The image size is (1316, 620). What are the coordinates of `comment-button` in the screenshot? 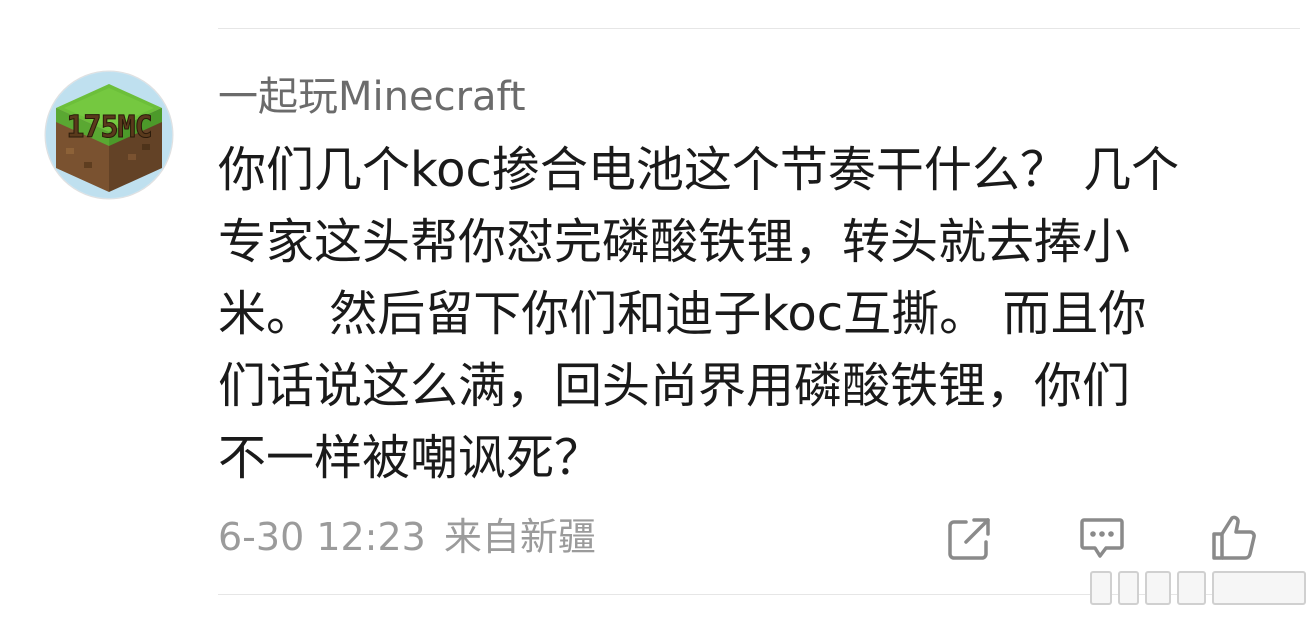 It's located at (1102, 538).